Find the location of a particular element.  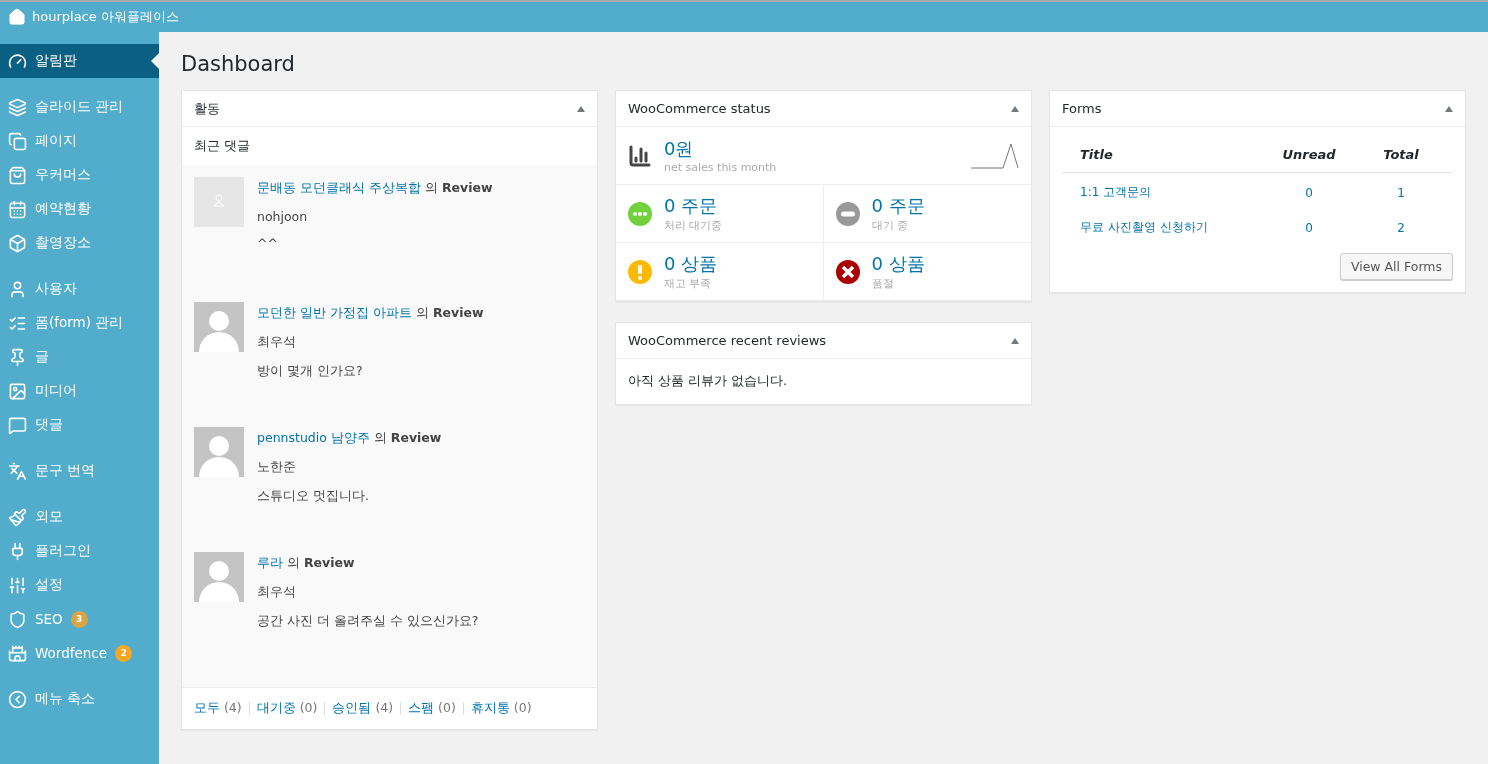

post-link: 루라 is located at coordinates (270, 562).